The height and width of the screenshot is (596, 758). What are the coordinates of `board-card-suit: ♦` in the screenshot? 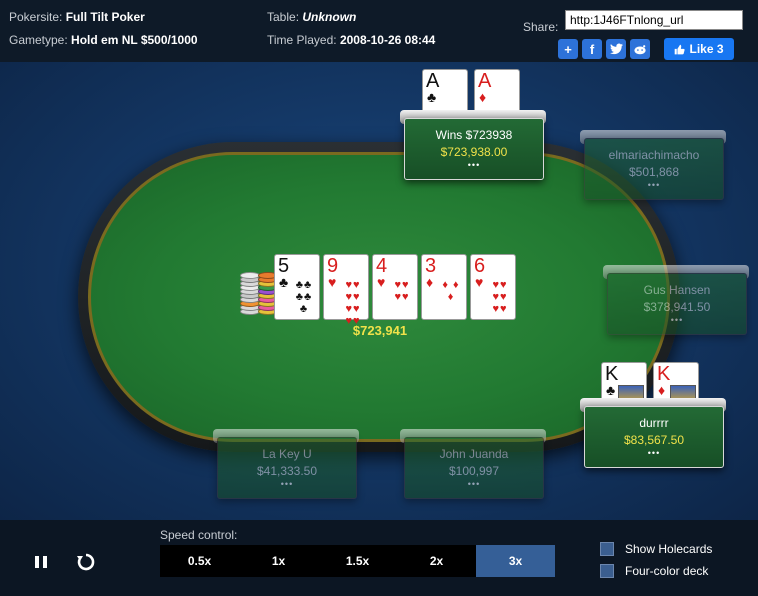 It's located at (430, 282).